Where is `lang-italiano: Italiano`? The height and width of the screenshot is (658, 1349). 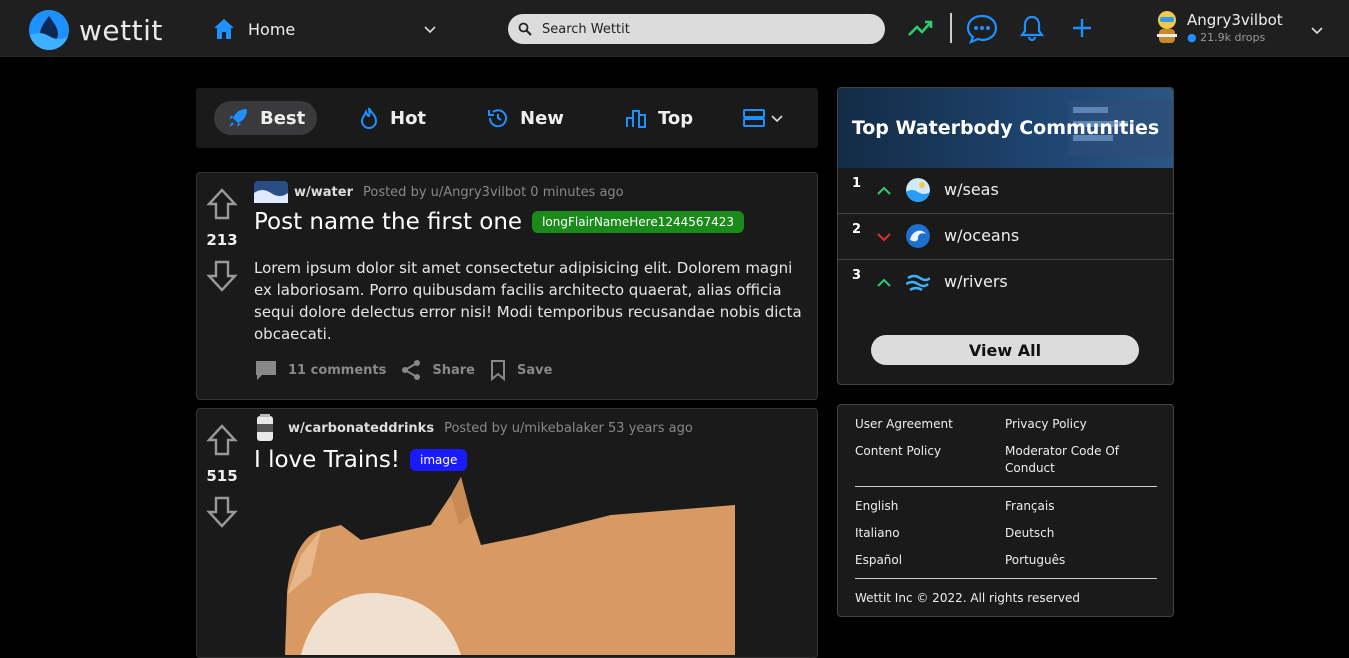
lang-italiano: Italiano is located at coordinates (877, 533).